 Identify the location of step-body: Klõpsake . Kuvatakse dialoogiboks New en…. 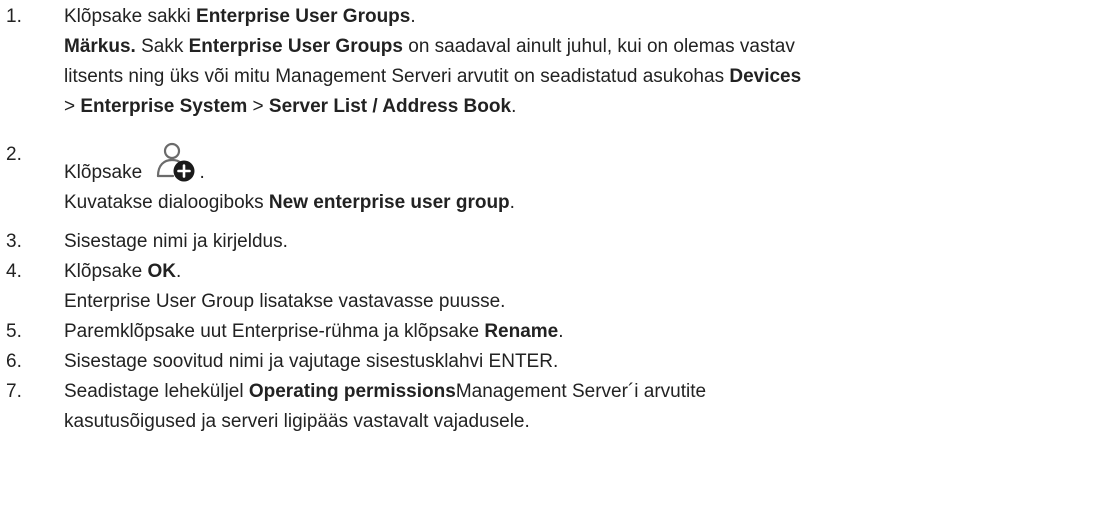
(580, 179).